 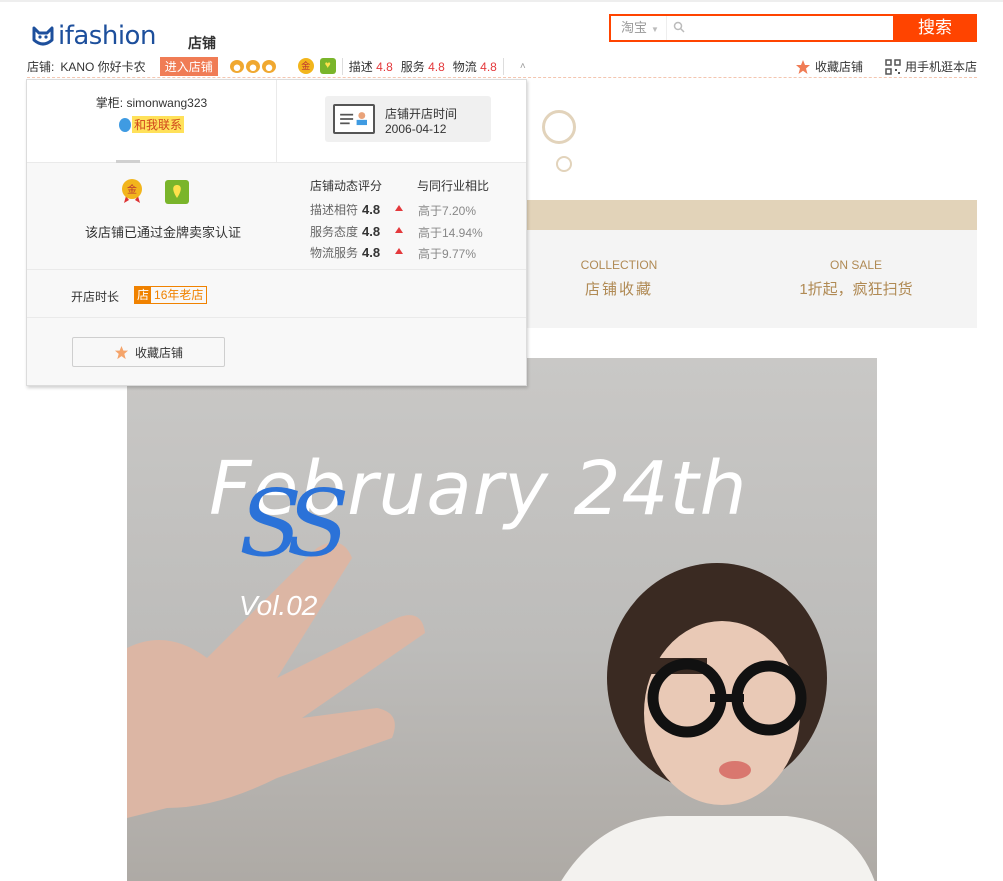 I want to click on ifashion-logo: ifashion, so click(x=94, y=36).